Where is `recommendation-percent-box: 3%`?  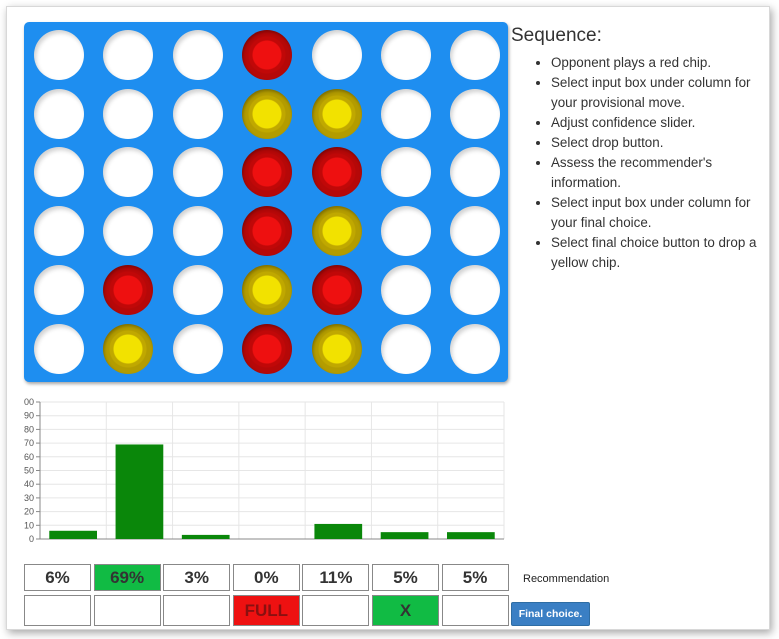
recommendation-percent-box: 3% is located at coordinates (197, 577).